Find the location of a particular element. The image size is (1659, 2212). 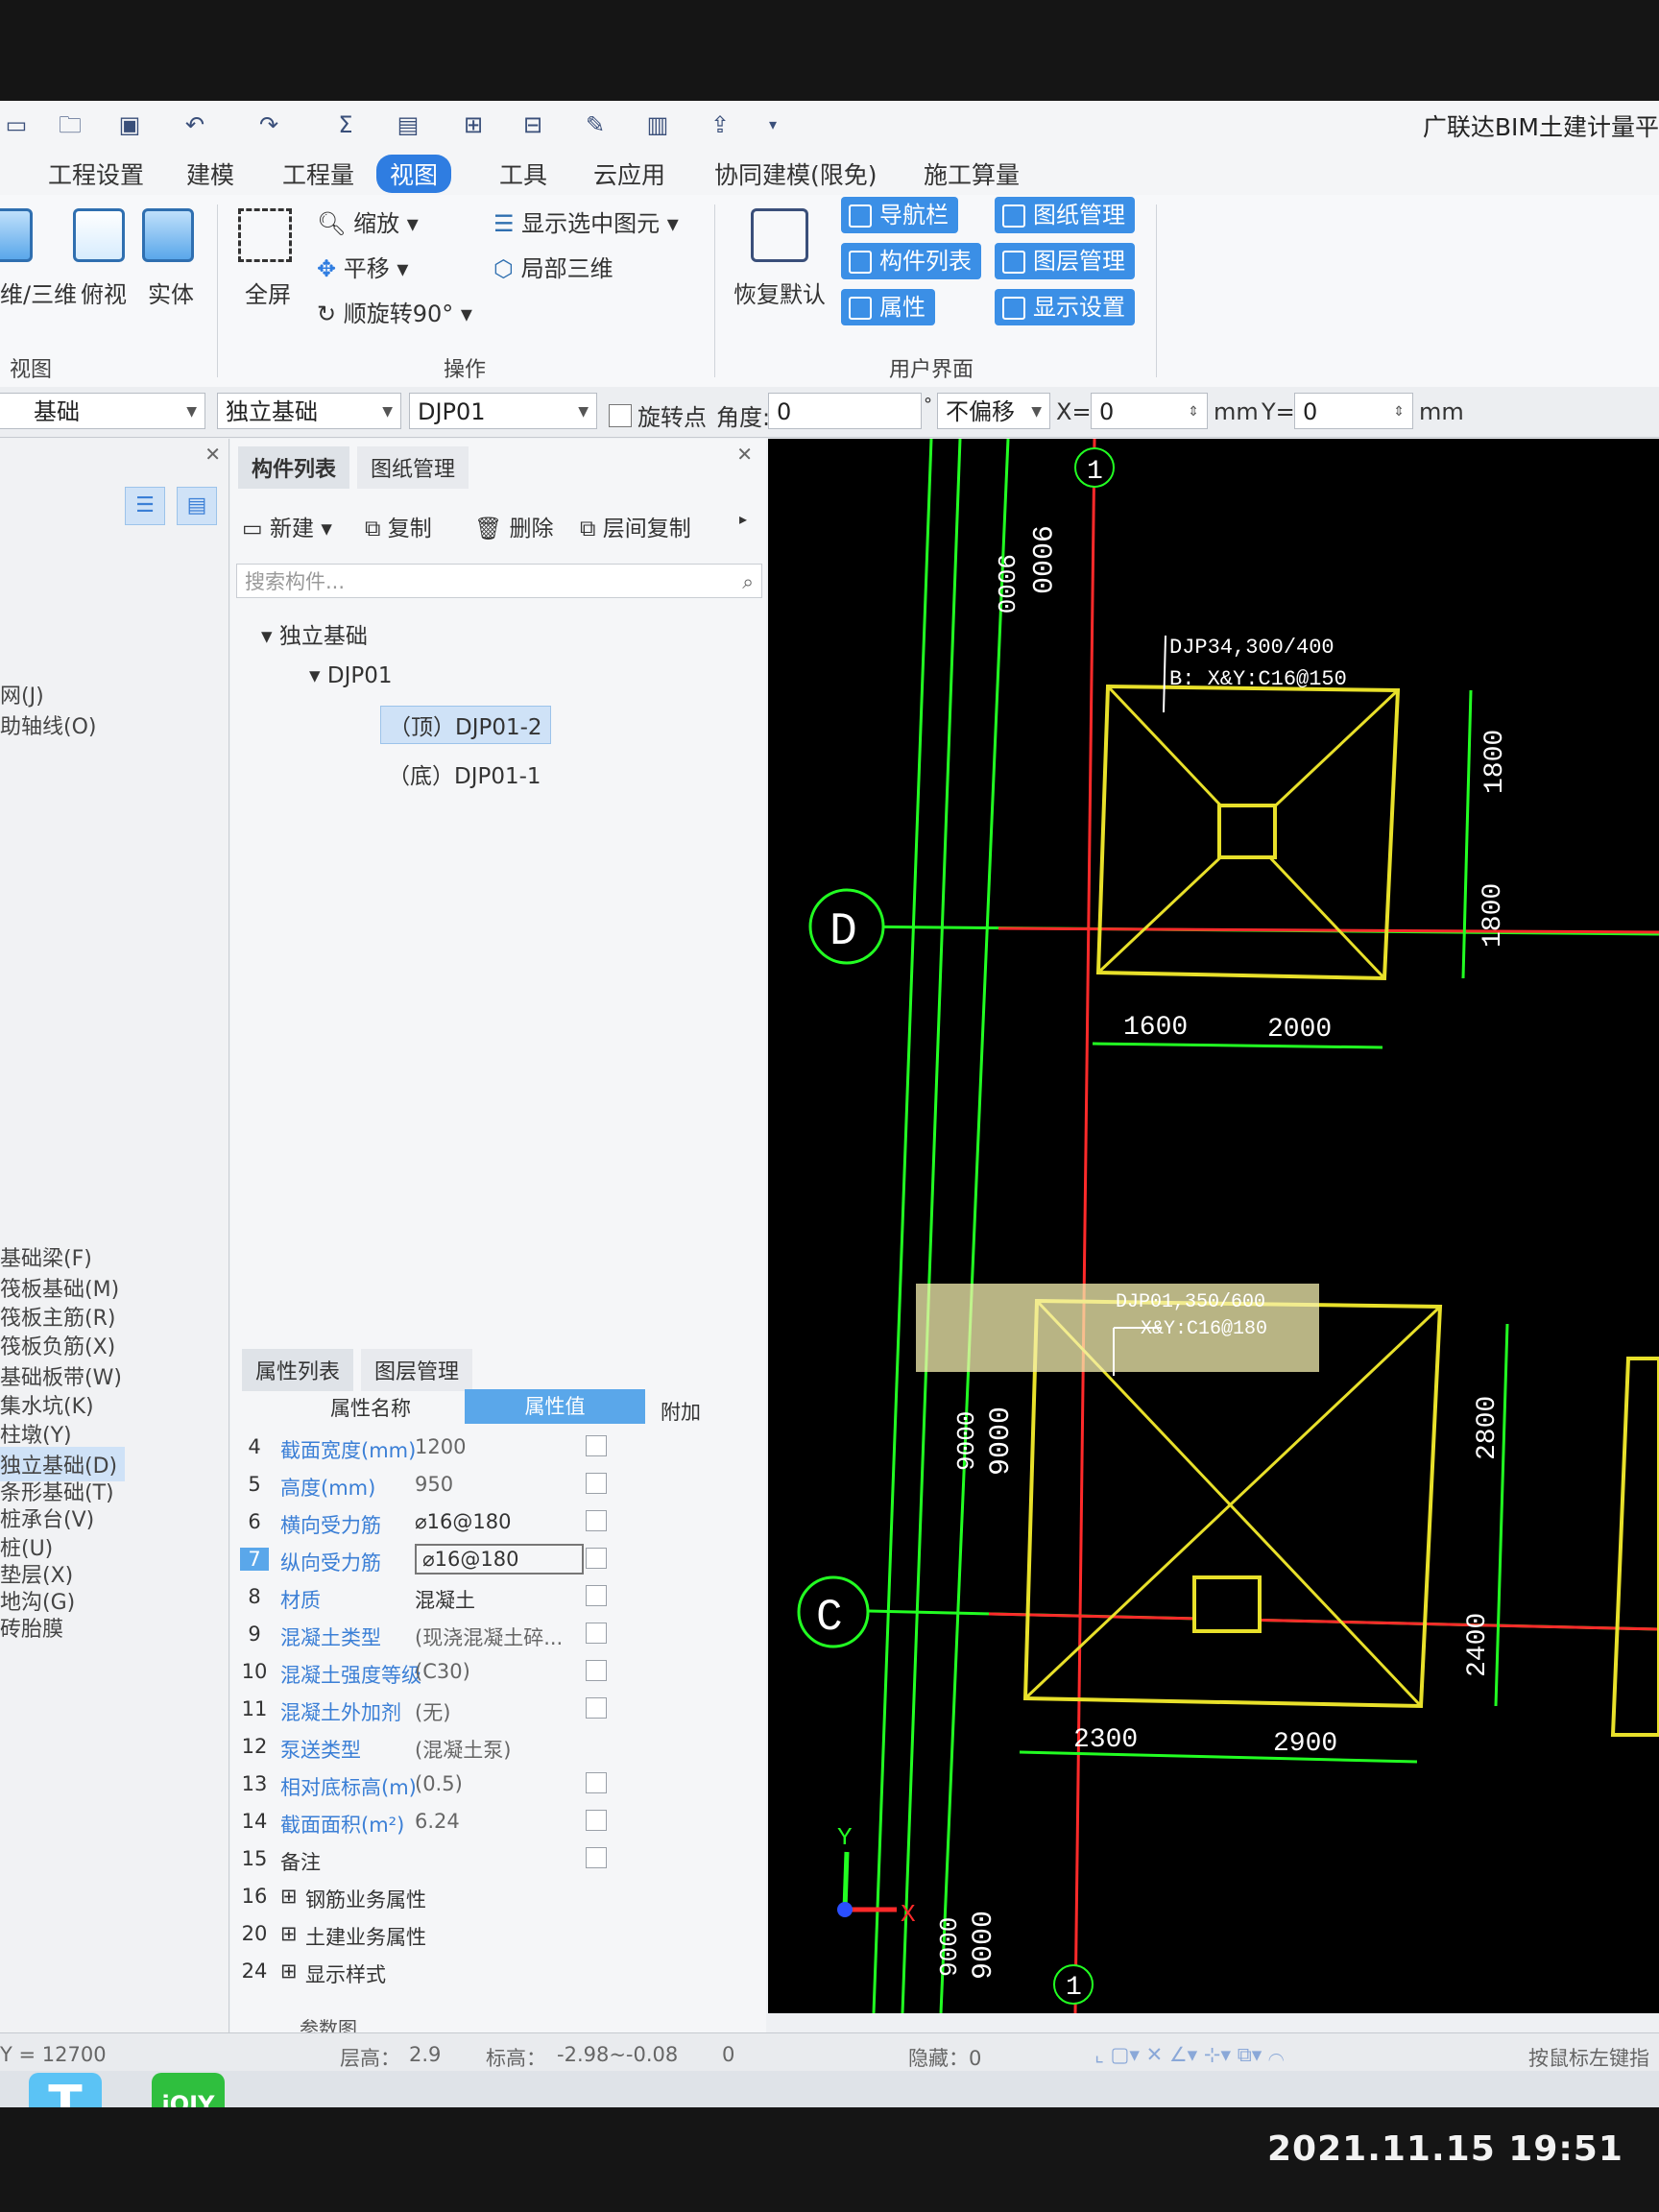

property-row: 7 纵向受力筋 ⌀16@180 is located at coordinates (489, 1558).